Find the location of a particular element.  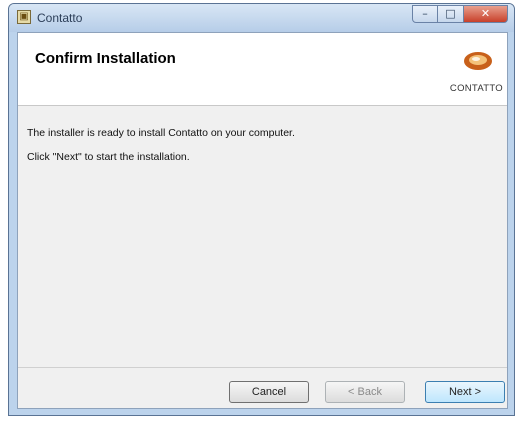

instruction-message: Click "Next" to start the installation. is located at coordinates (108, 157).